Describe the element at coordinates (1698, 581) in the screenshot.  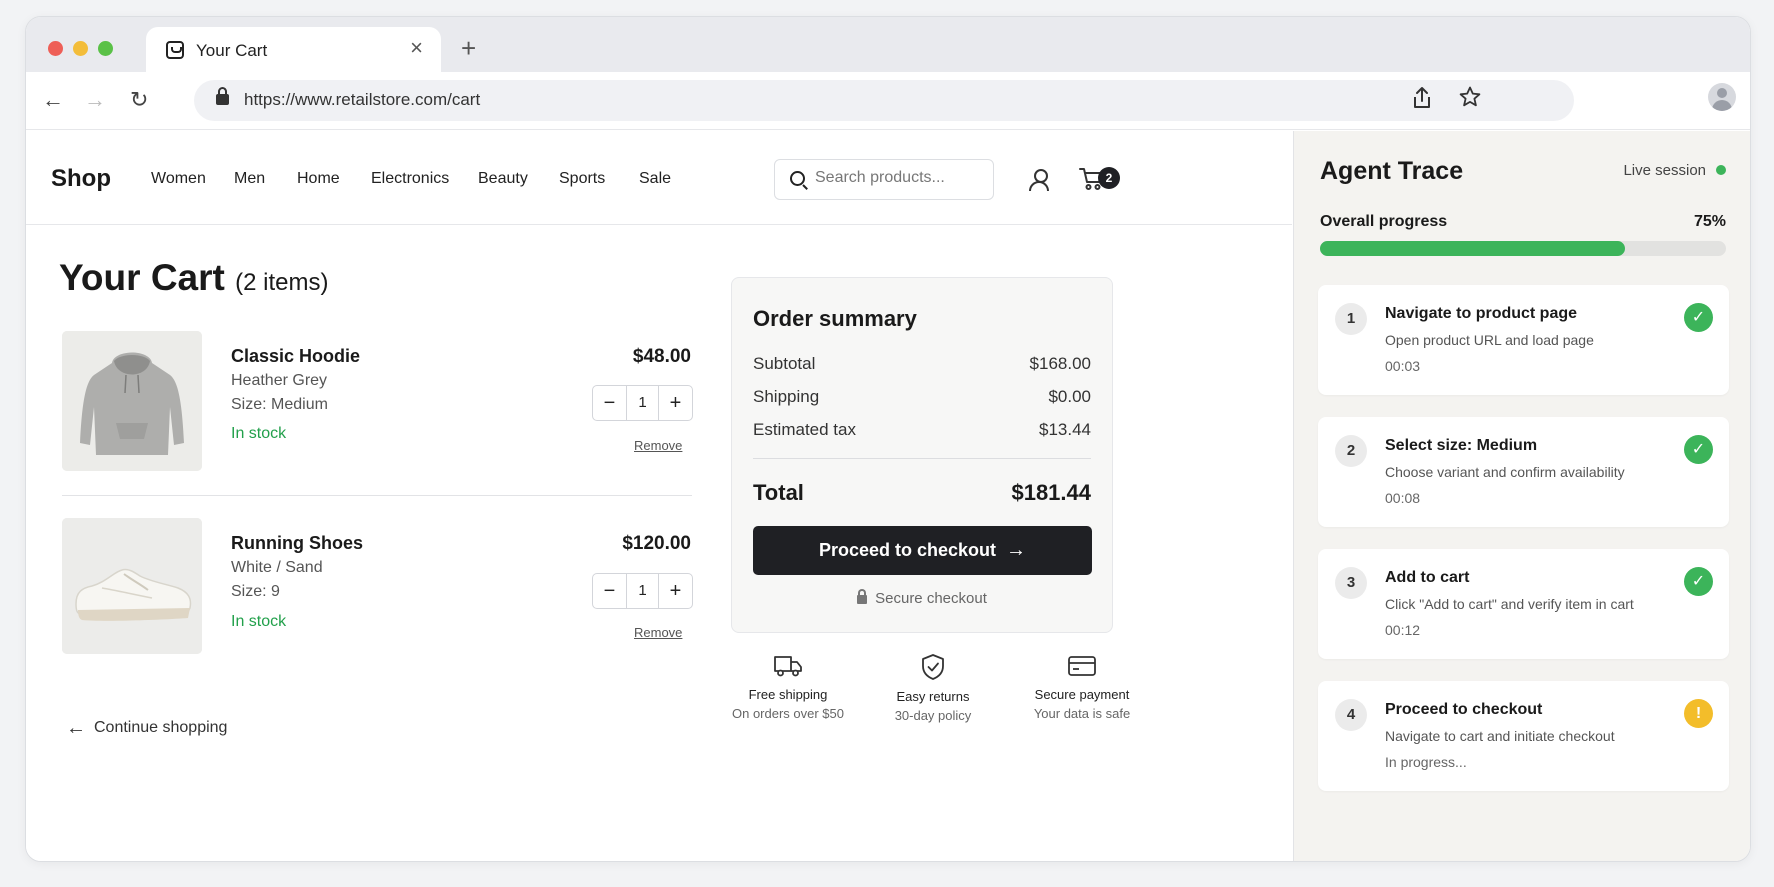
I see `check-circle-icon: ✓` at that location.